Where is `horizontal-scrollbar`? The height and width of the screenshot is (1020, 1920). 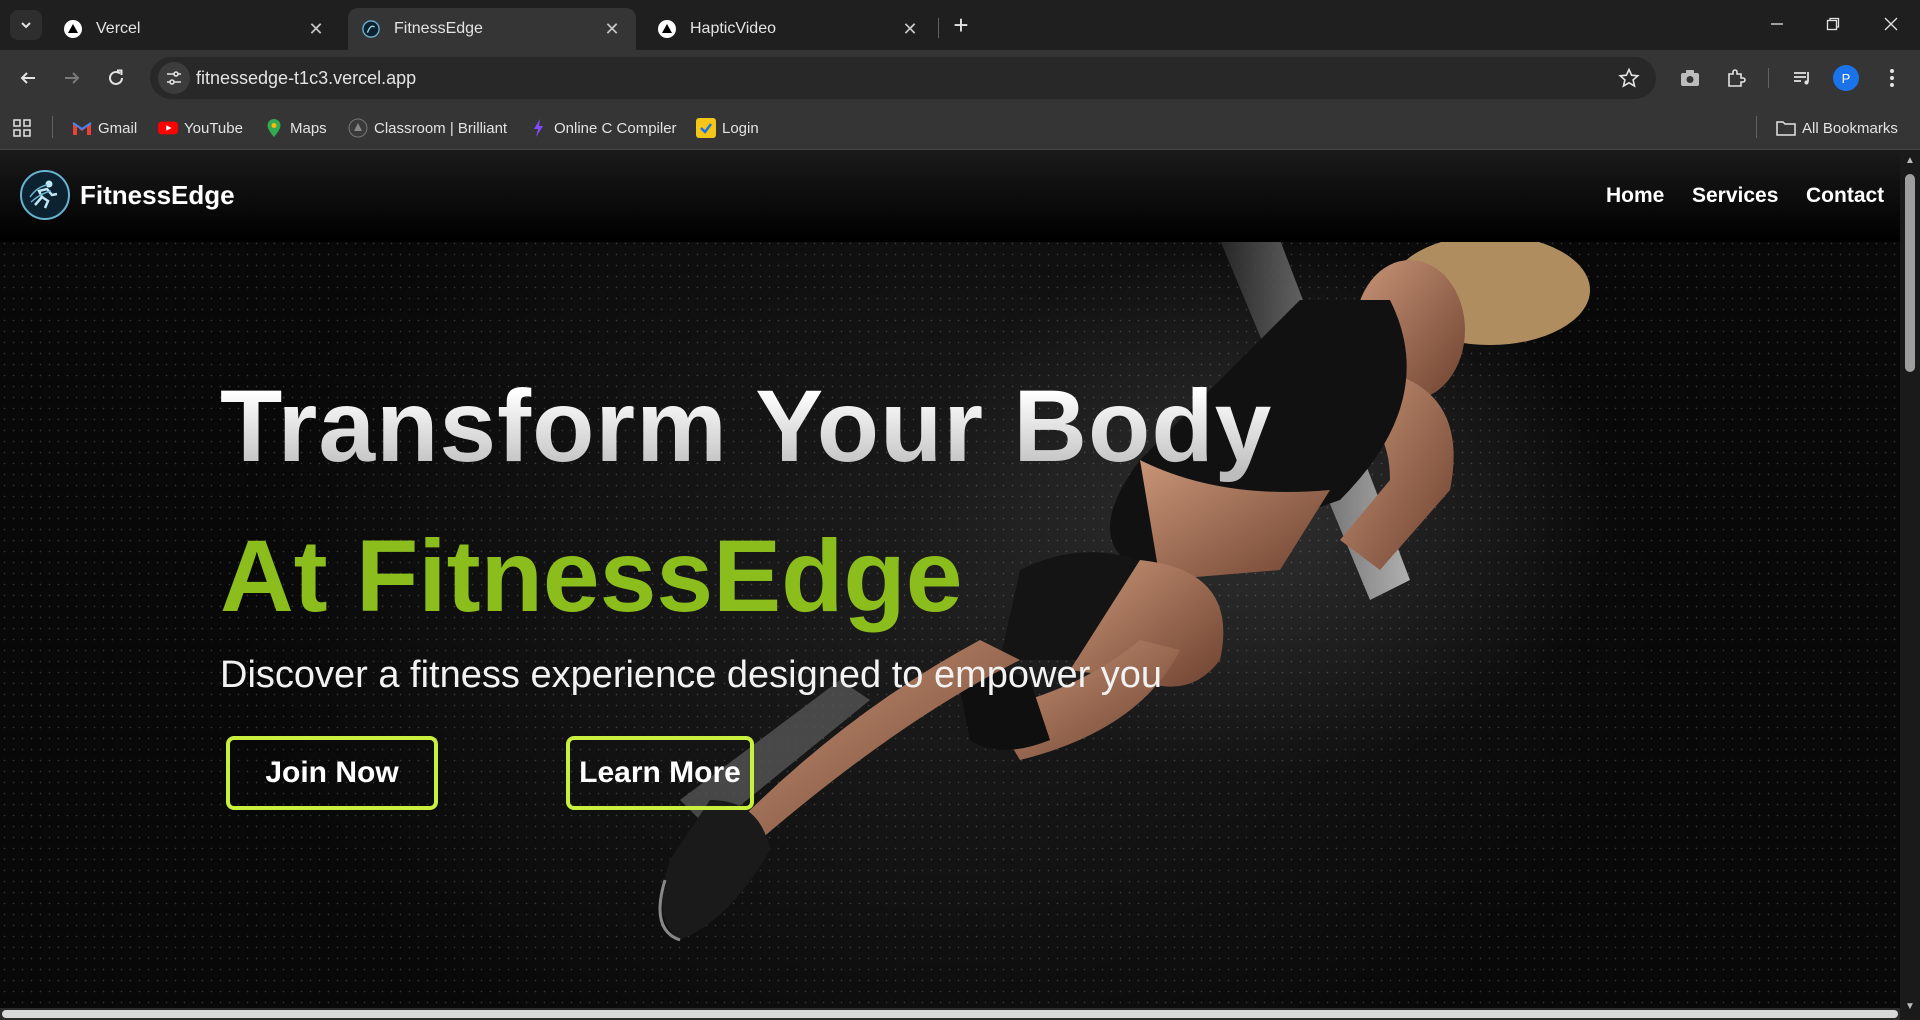 horizontal-scrollbar is located at coordinates (950, 1014).